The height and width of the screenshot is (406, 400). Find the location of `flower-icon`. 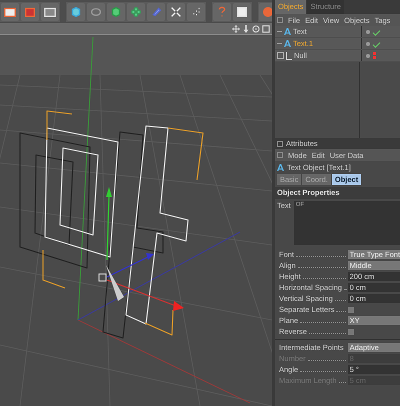

flower-icon is located at coordinates (136, 12).